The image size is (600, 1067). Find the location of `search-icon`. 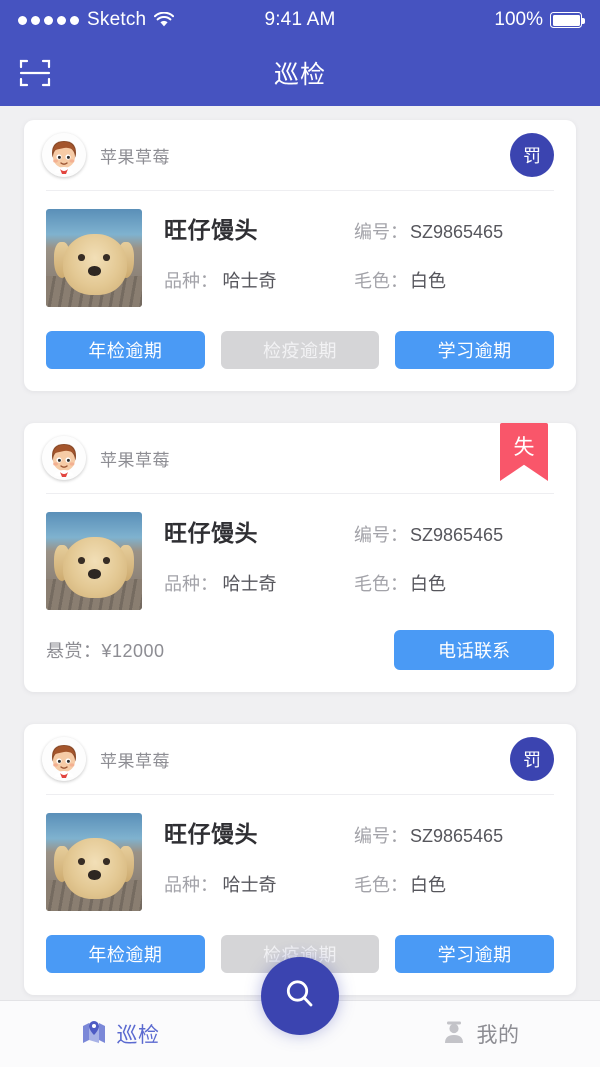

search-icon is located at coordinates (300, 996).